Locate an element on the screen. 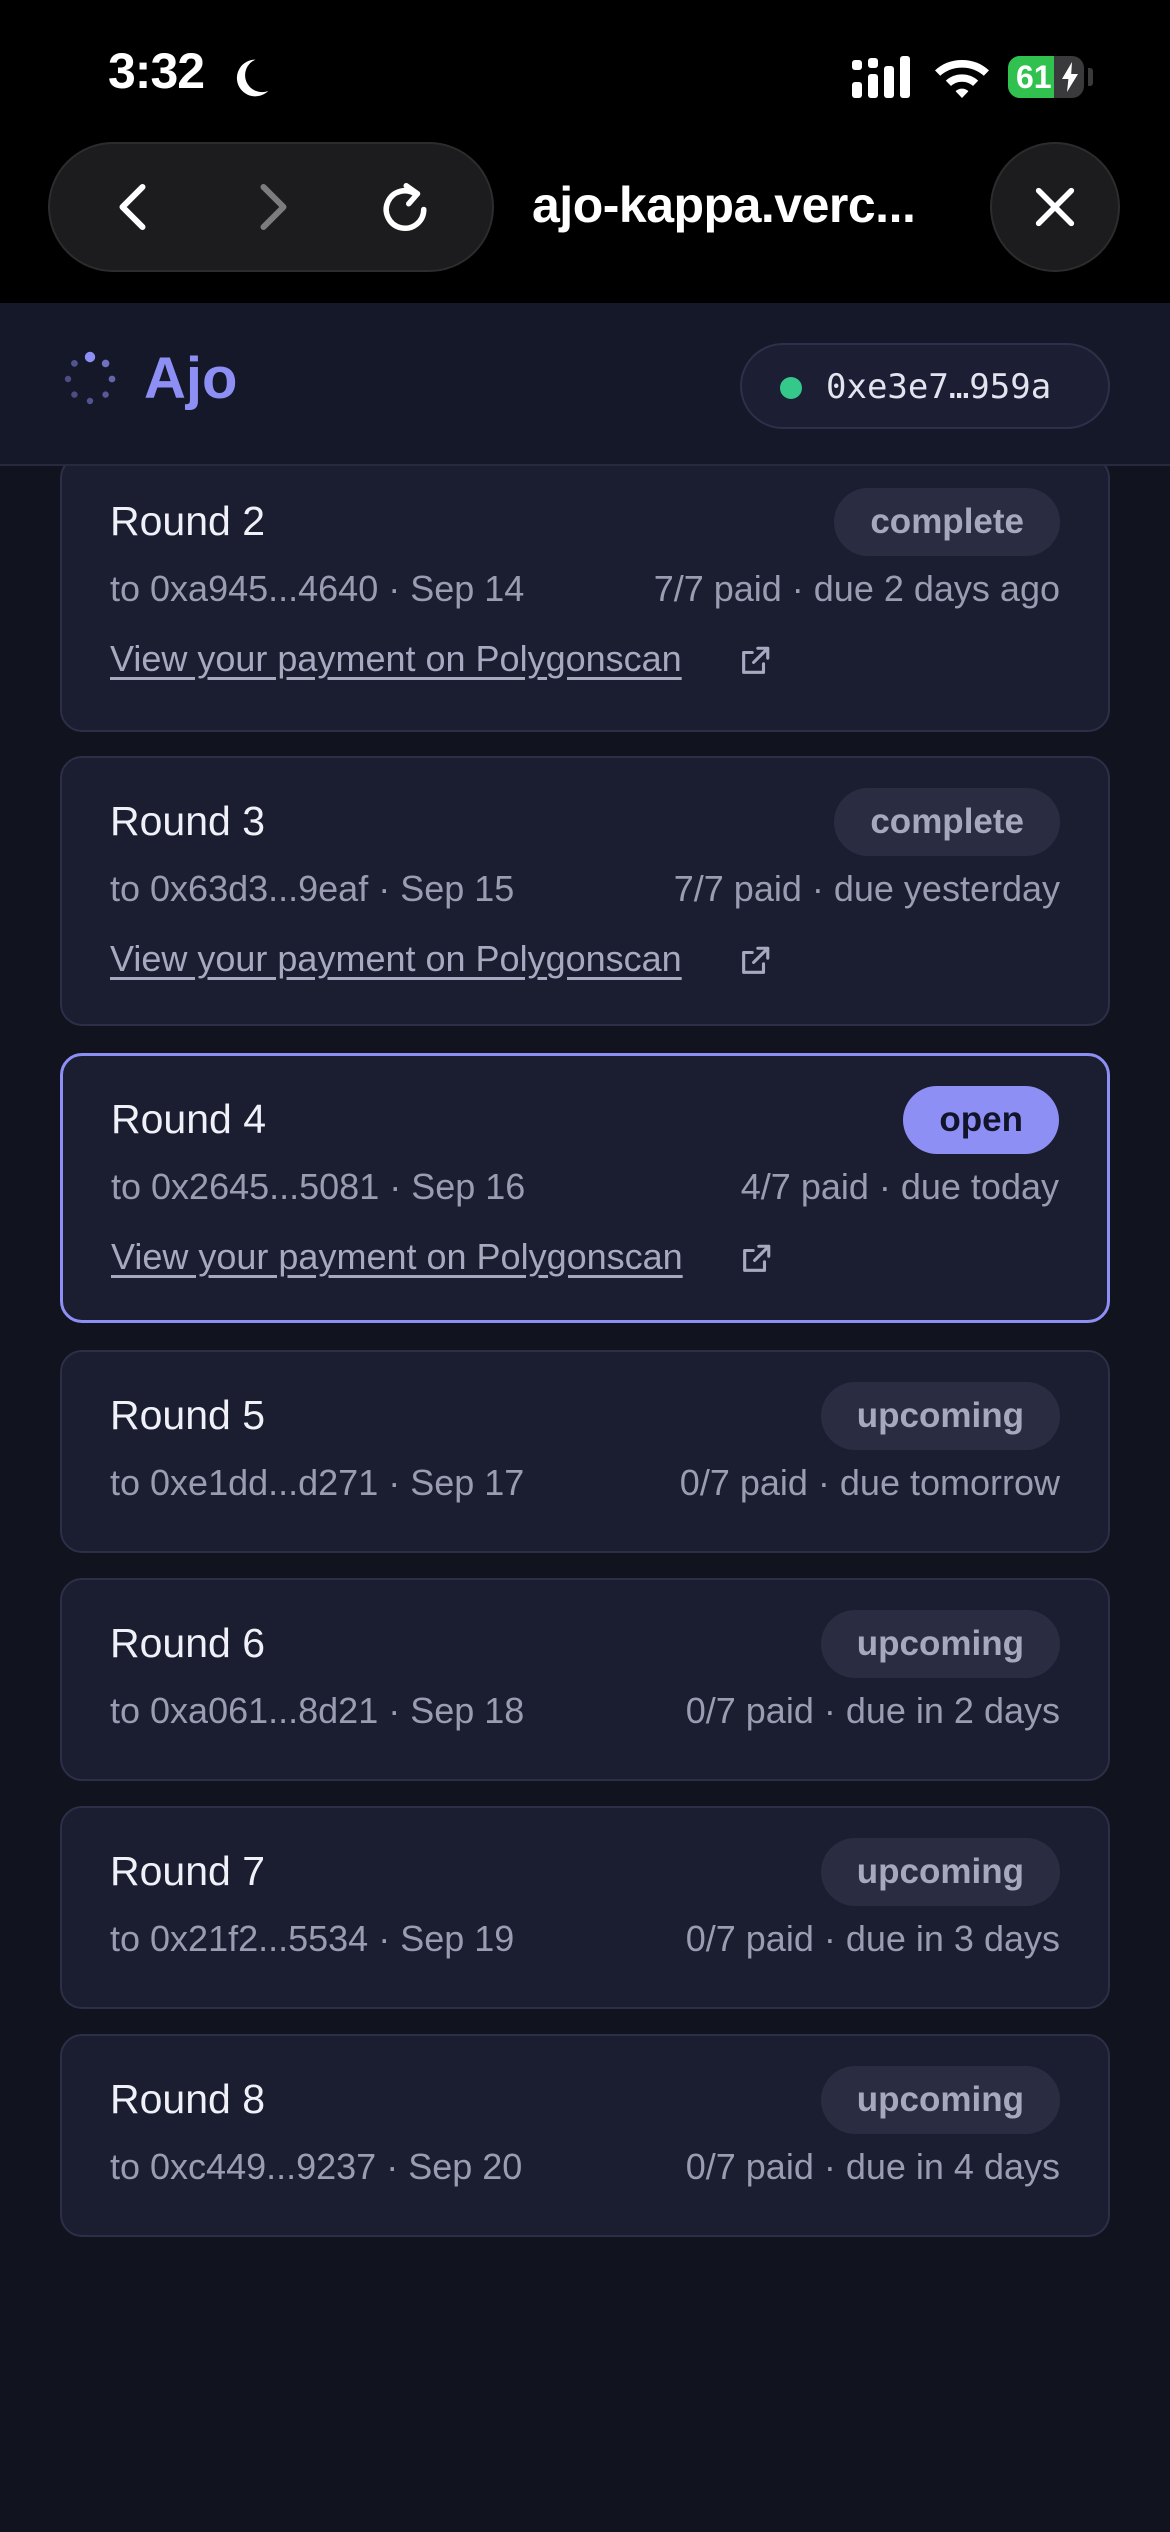 This screenshot has width=1170, height=2532. reload-icon is located at coordinates (405, 207).